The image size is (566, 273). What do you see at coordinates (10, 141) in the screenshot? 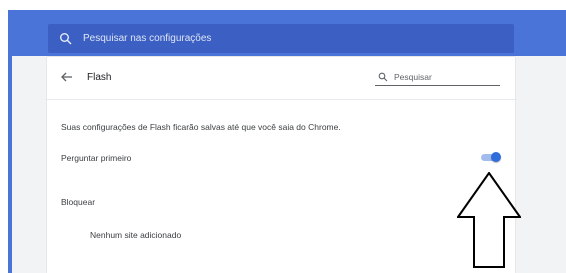
I see `window-left-edge` at bounding box center [10, 141].